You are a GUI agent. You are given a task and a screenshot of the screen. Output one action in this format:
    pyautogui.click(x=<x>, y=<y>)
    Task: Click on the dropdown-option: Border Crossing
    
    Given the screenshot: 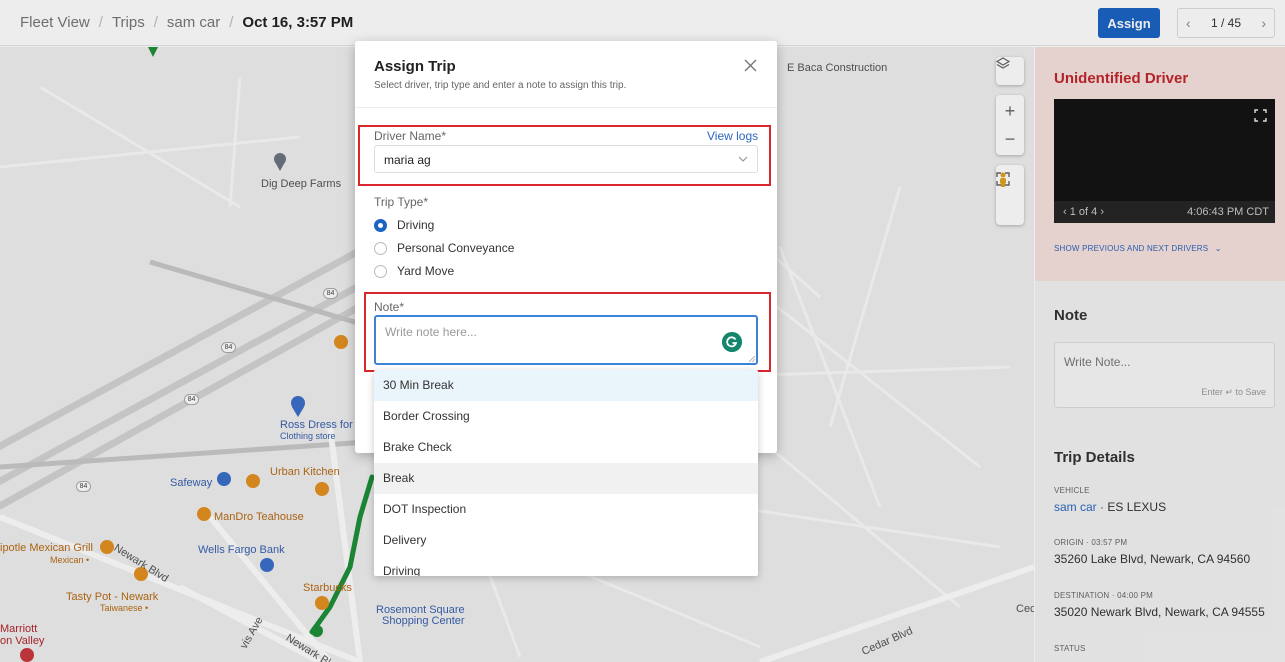 What is the action you would take?
    pyautogui.click(x=566, y=416)
    